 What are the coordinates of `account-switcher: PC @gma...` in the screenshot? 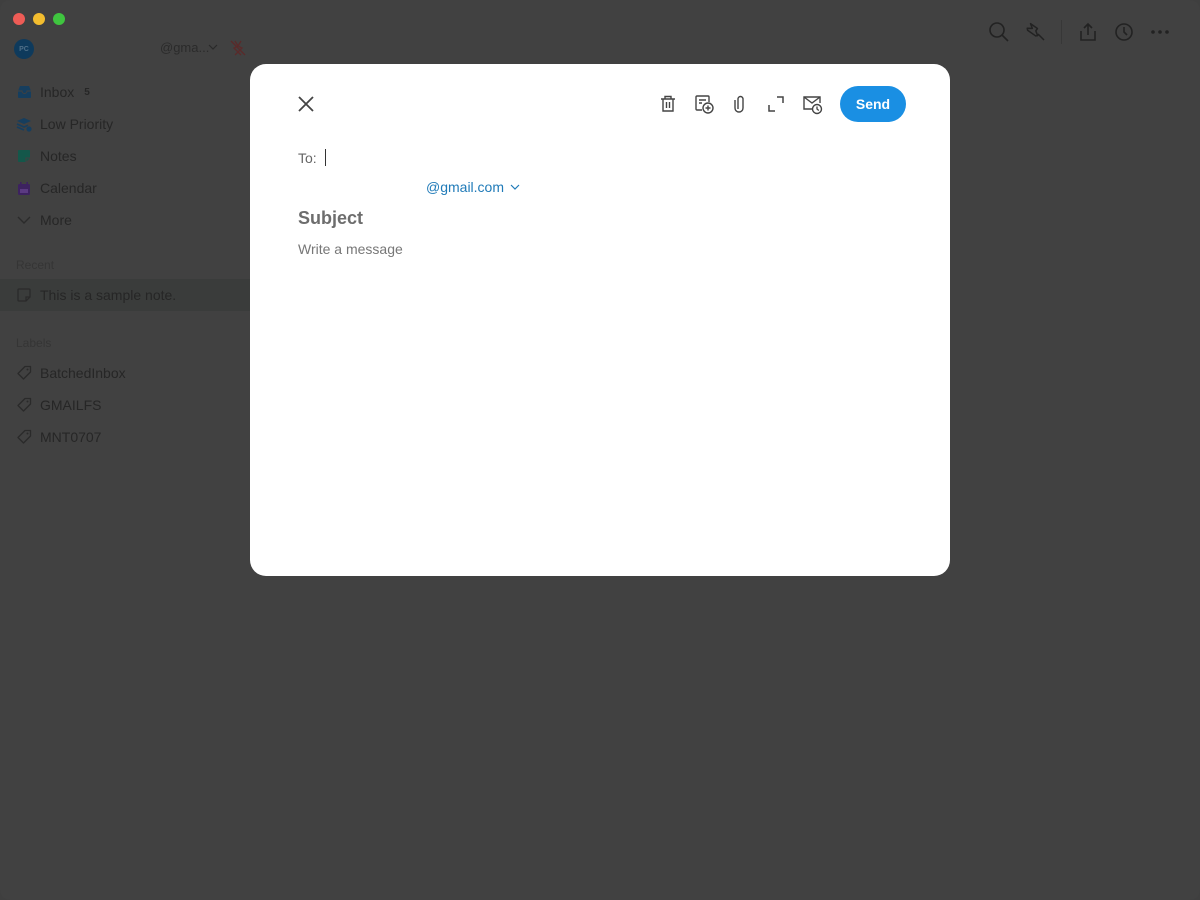 It's located at (132, 49).